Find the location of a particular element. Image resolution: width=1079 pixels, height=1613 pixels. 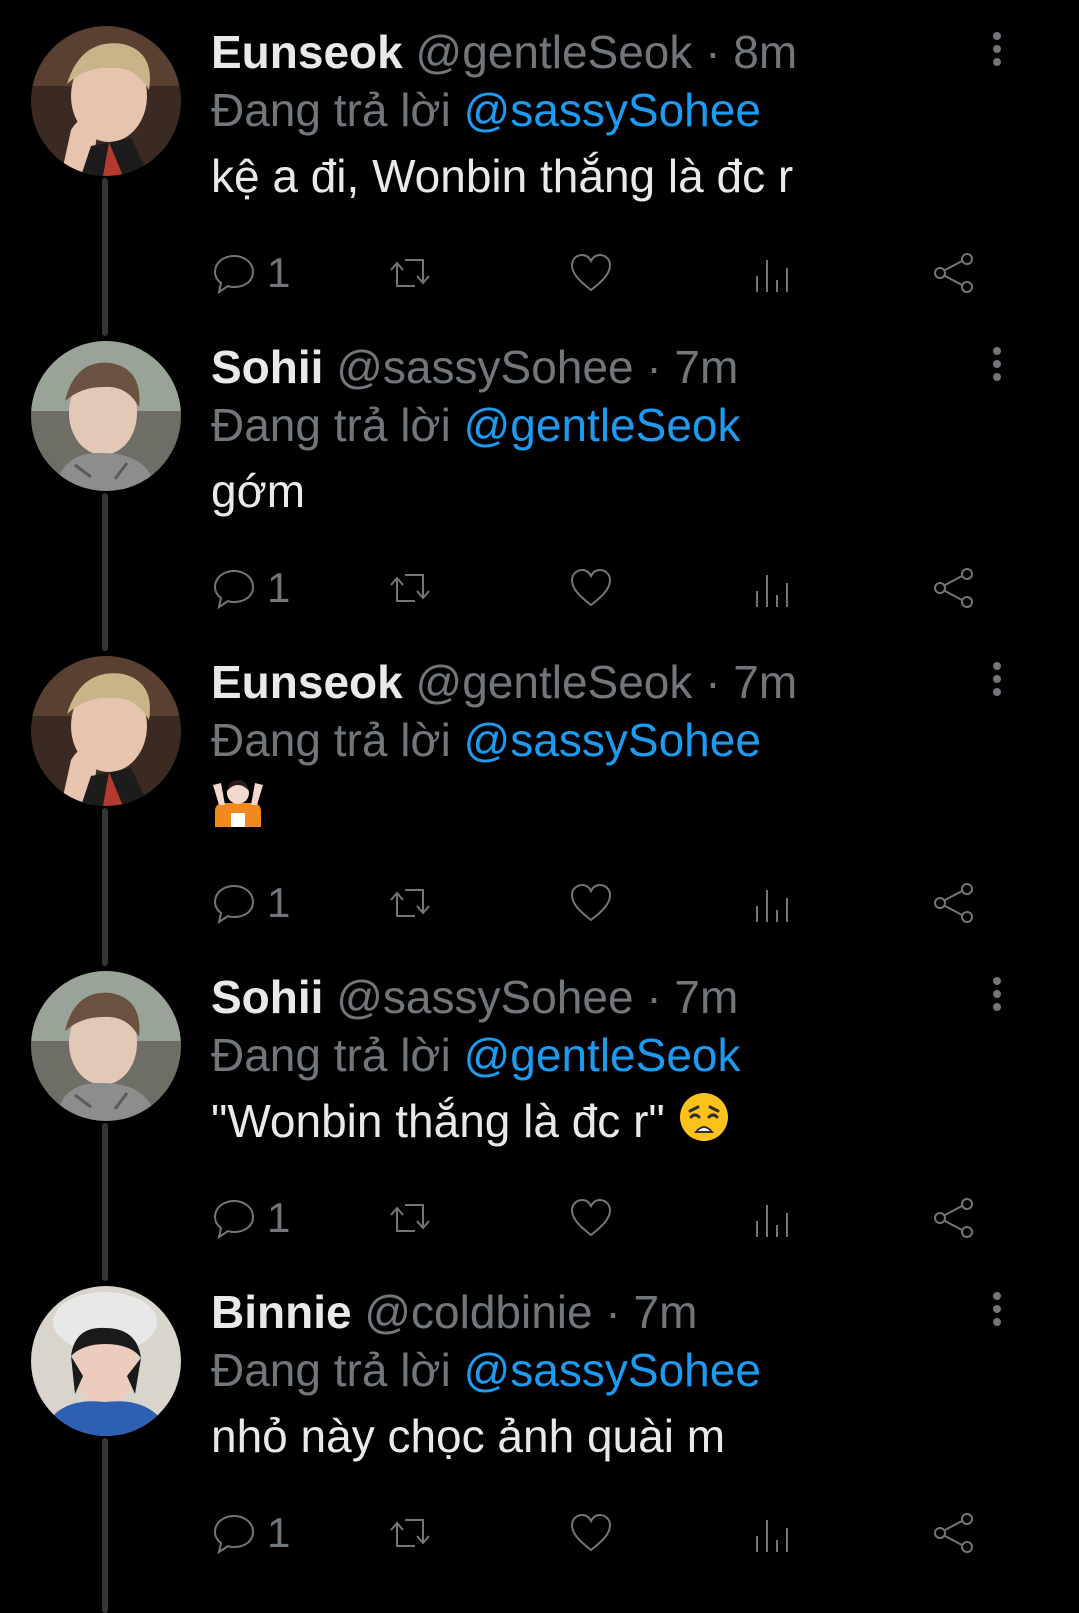

tweet-header: Binnie @coldbinie · 7m is located at coordinates (610, 1312).